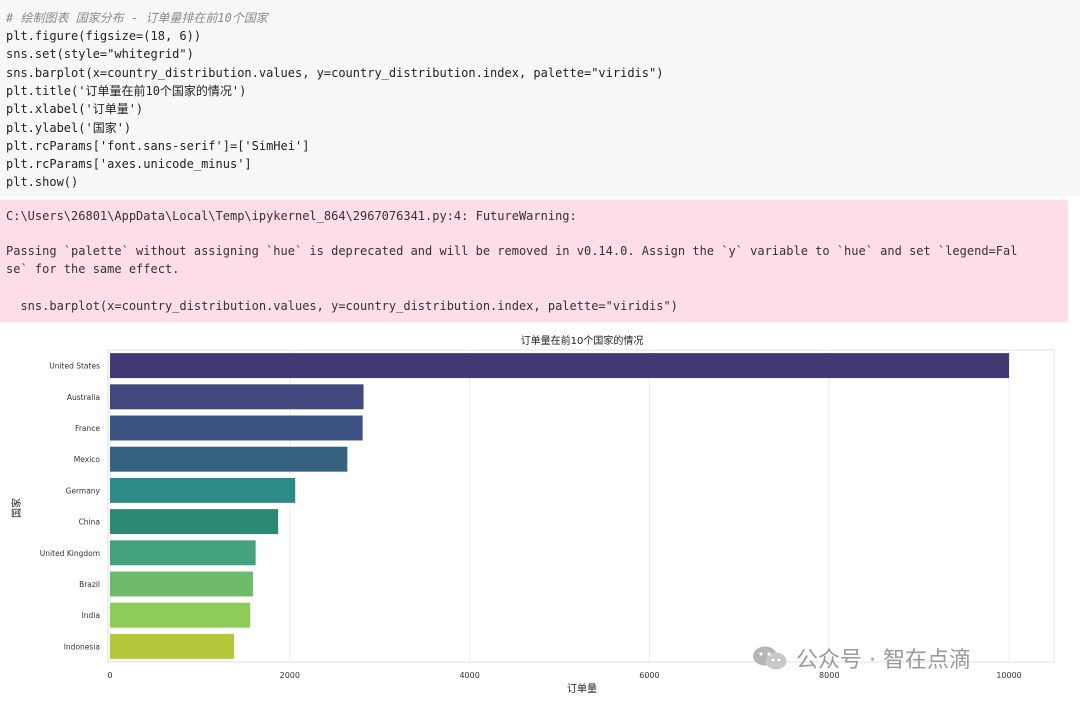  Describe the element at coordinates (69, 128) in the screenshot. I see `code-line: plt.ylabel('国家')` at that location.